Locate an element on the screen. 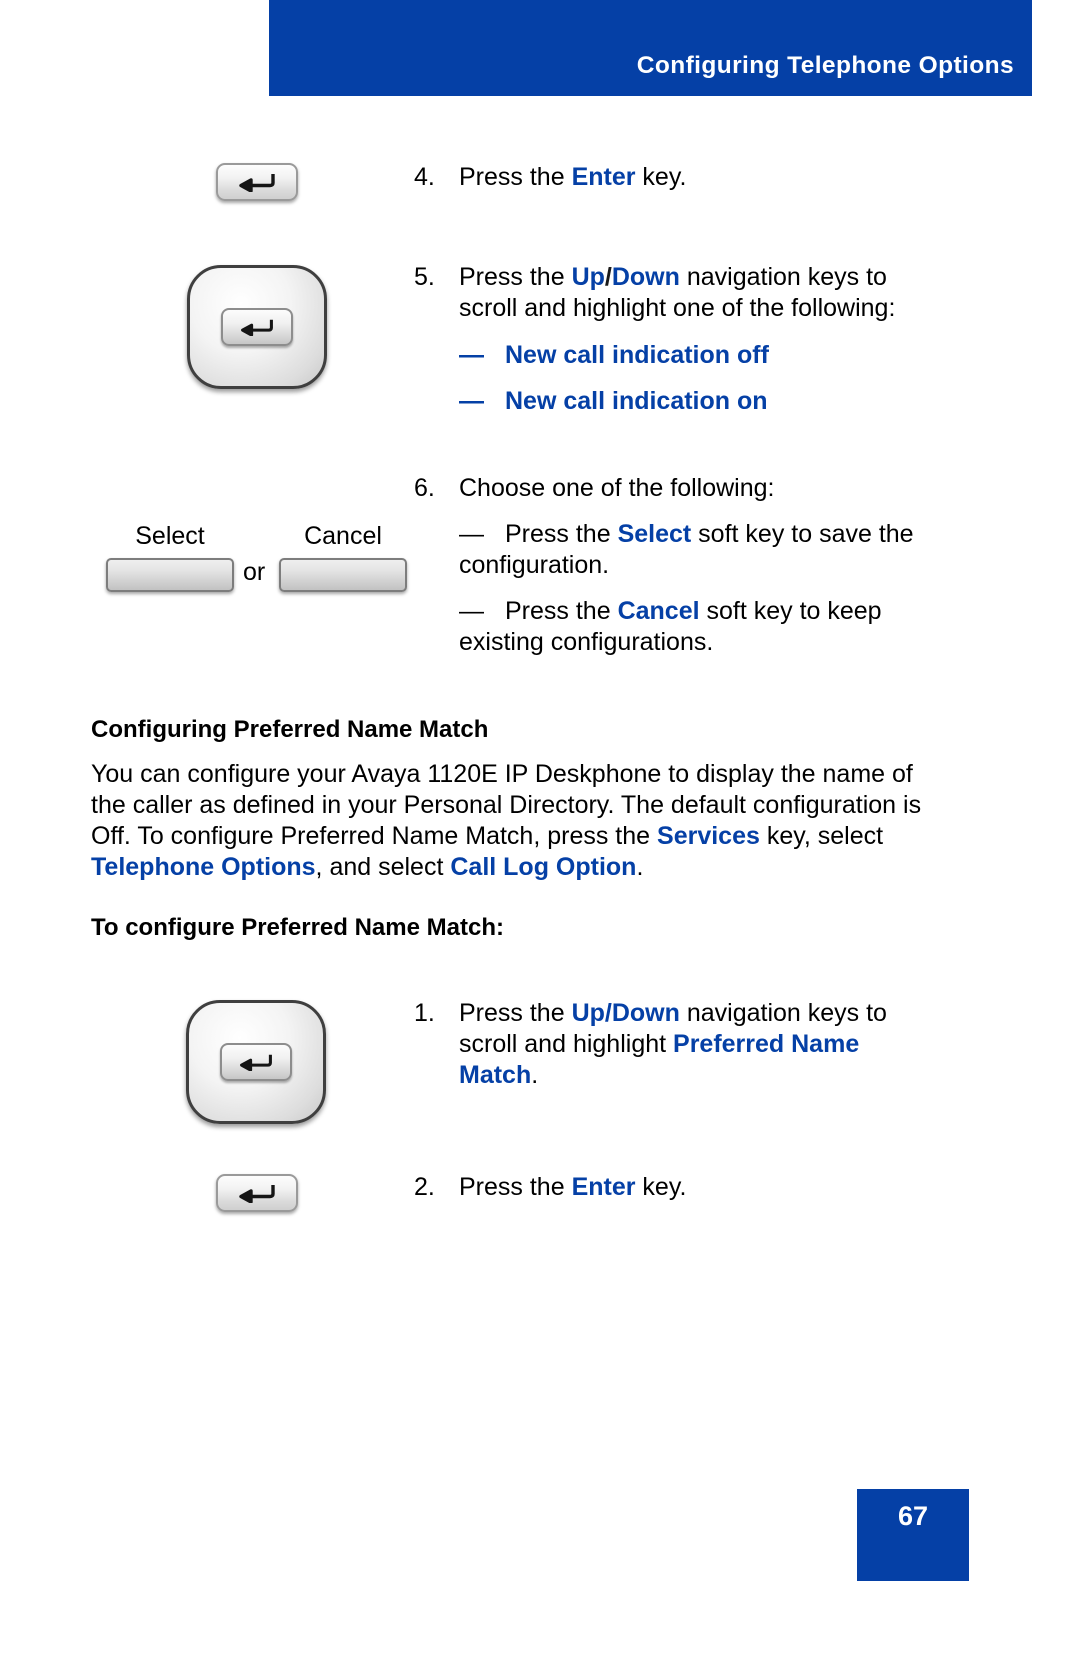 The height and width of the screenshot is (1669, 1080). bstep-2-seg-enter: Enter is located at coordinates (603, 1187).